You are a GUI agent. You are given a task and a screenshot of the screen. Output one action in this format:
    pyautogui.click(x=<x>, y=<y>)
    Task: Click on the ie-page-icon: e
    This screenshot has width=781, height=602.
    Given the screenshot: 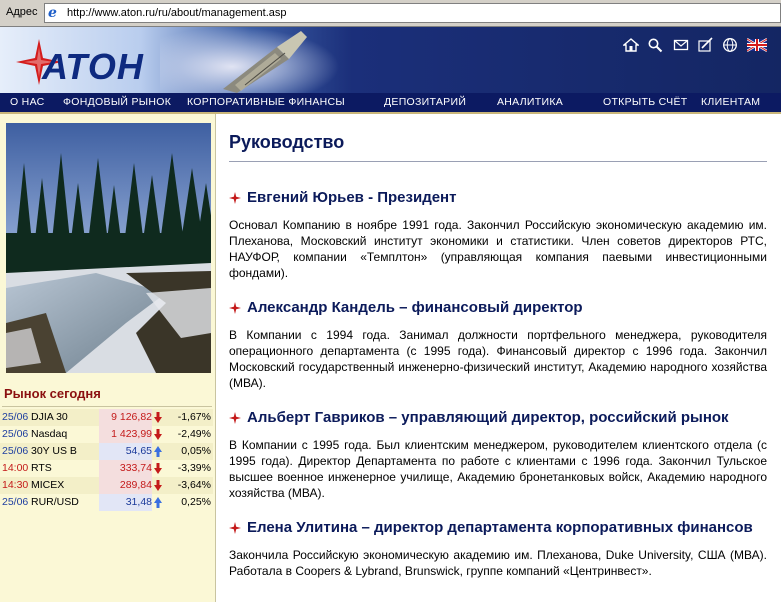 What is the action you would take?
    pyautogui.click(x=52, y=13)
    